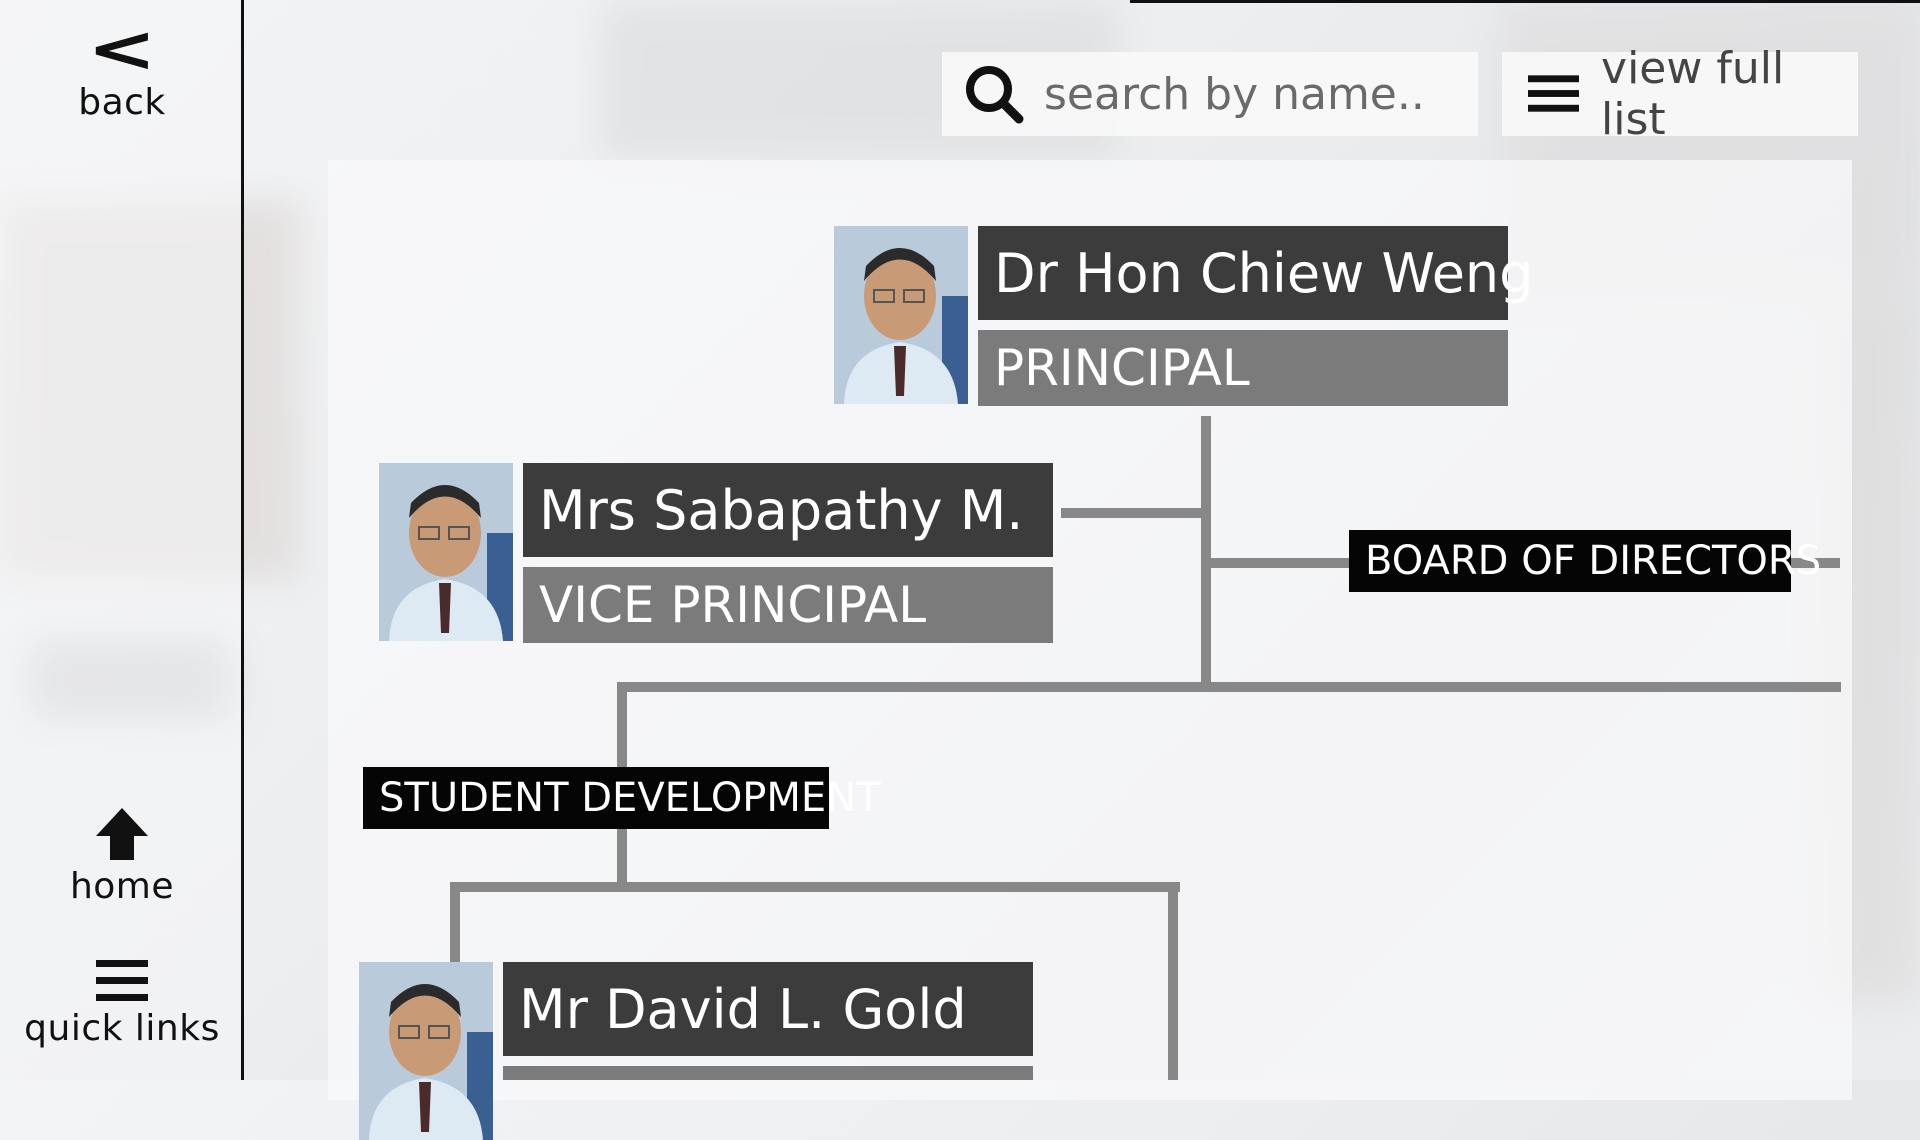 The image size is (1920, 1140). Describe the element at coordinates (995, 95) in the screenshot. I see `search-icon` at that location.